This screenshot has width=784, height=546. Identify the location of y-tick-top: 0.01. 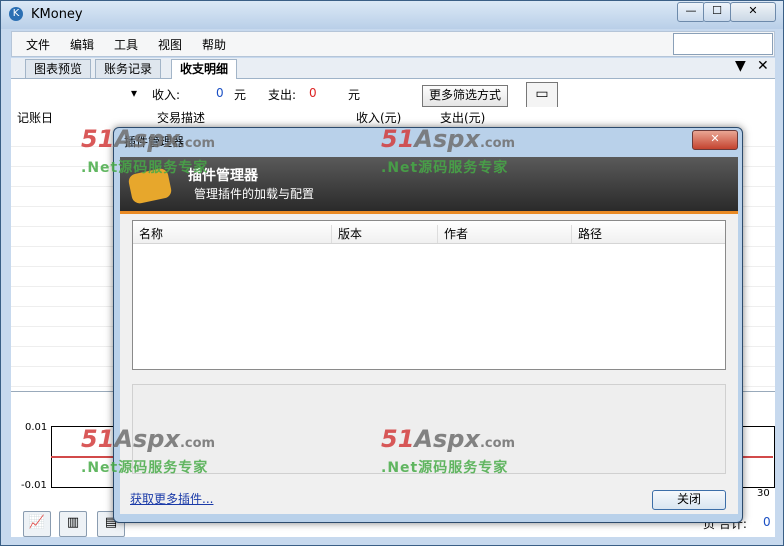
(36, 427).